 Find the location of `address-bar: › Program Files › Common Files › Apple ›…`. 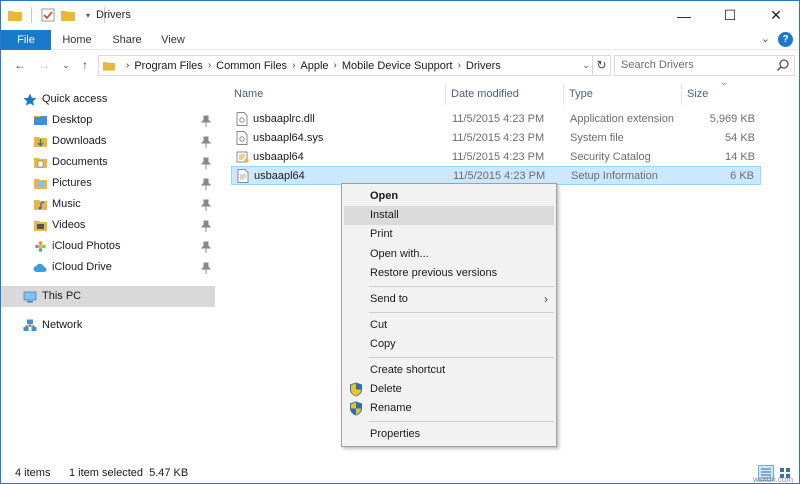

address-bar: › Program Files › Common Files › Apple ›… is located at coordinates (345, 65).